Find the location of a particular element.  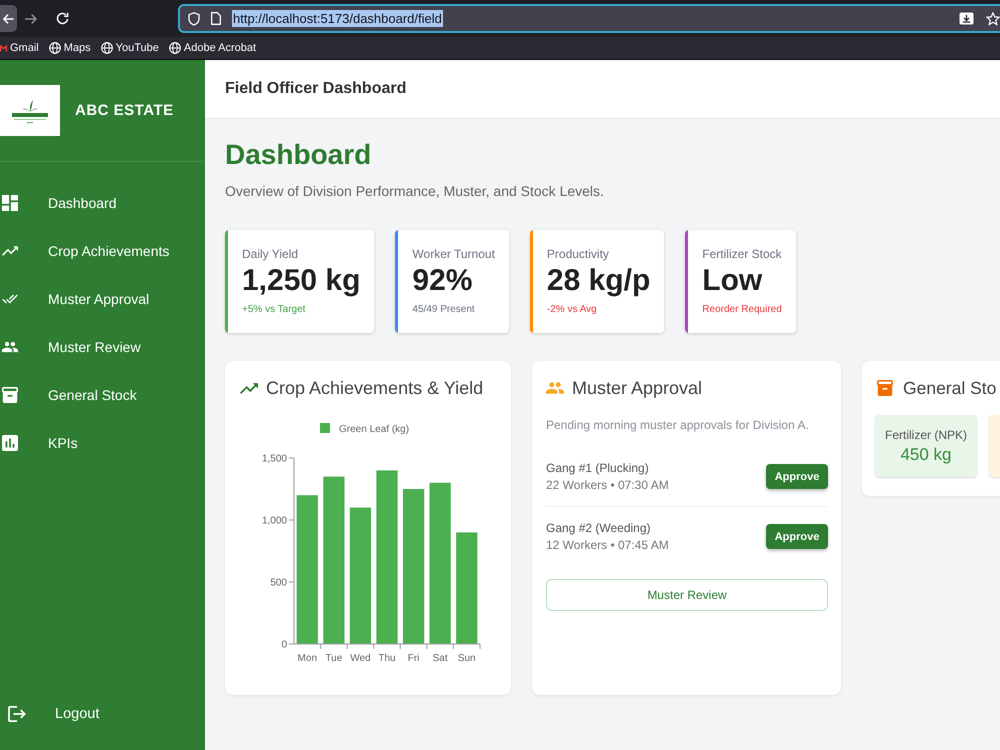

mail-icon is located at coordinates (3, 48).